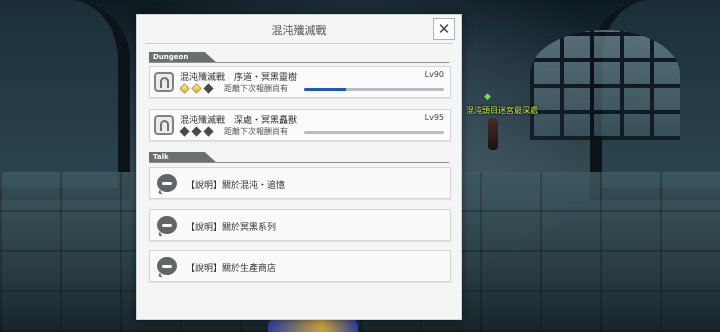 Image resolution: width=720 pixels, height=332 pixels. Describe the element at coordinates (65, 100) in the screenshot. I see `left-archway` at that location.